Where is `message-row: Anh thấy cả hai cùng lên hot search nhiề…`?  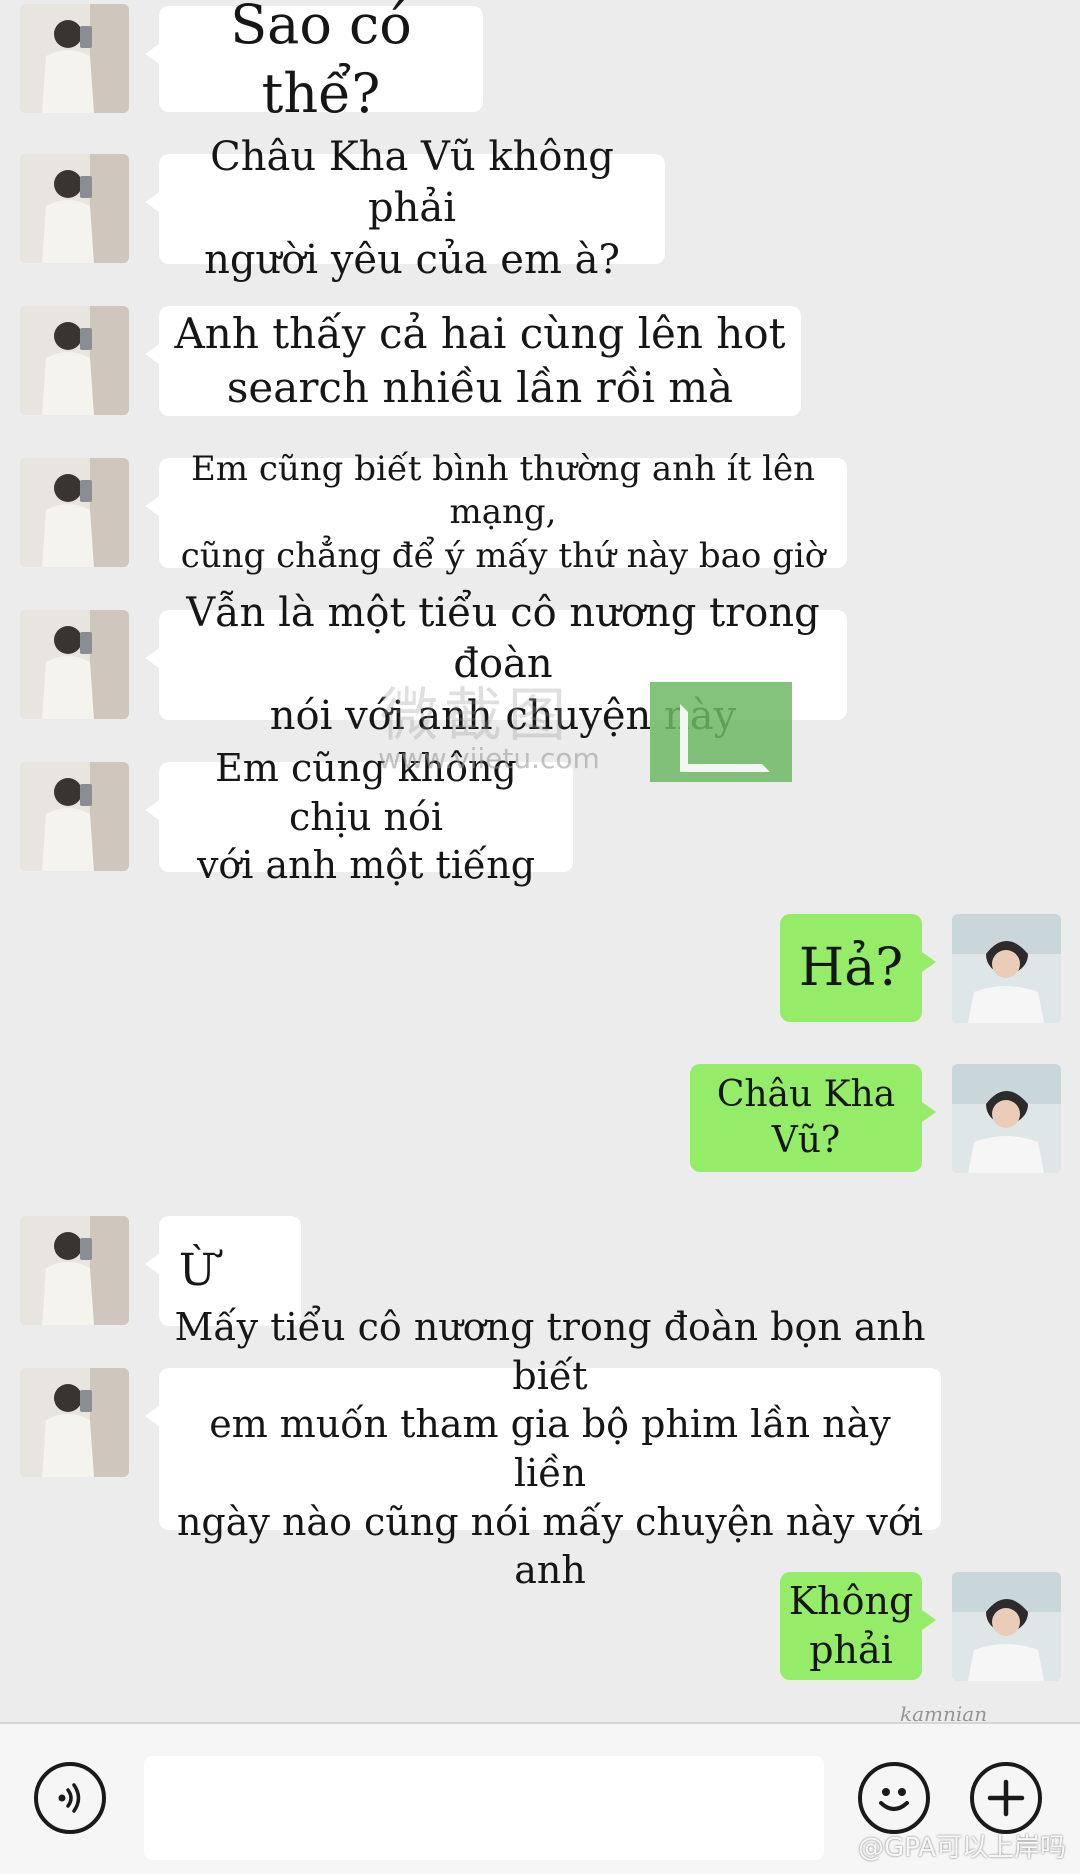 message-row: Anh thấy cả hai cùng lên hot search nhiề… is located at coordinates (540, 361).